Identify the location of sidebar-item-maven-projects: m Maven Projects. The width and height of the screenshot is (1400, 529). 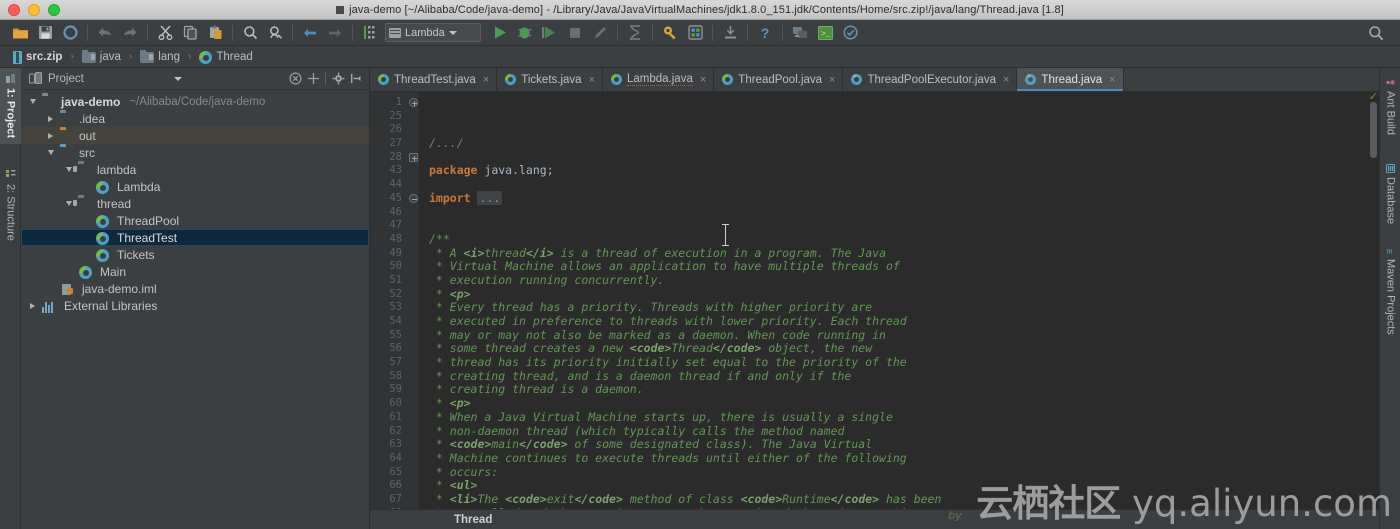
(1390, 290).